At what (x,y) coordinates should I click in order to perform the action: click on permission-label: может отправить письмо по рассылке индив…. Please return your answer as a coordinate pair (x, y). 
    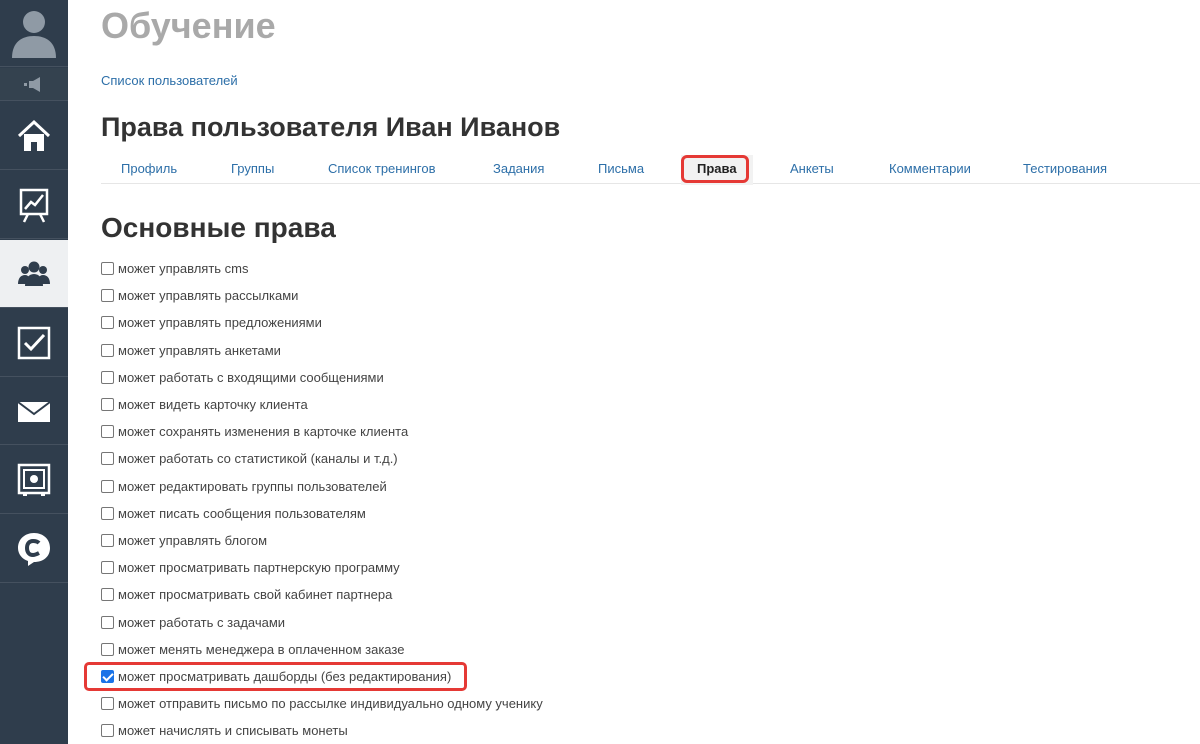
    Looking at the image, I should click on (330, 703).